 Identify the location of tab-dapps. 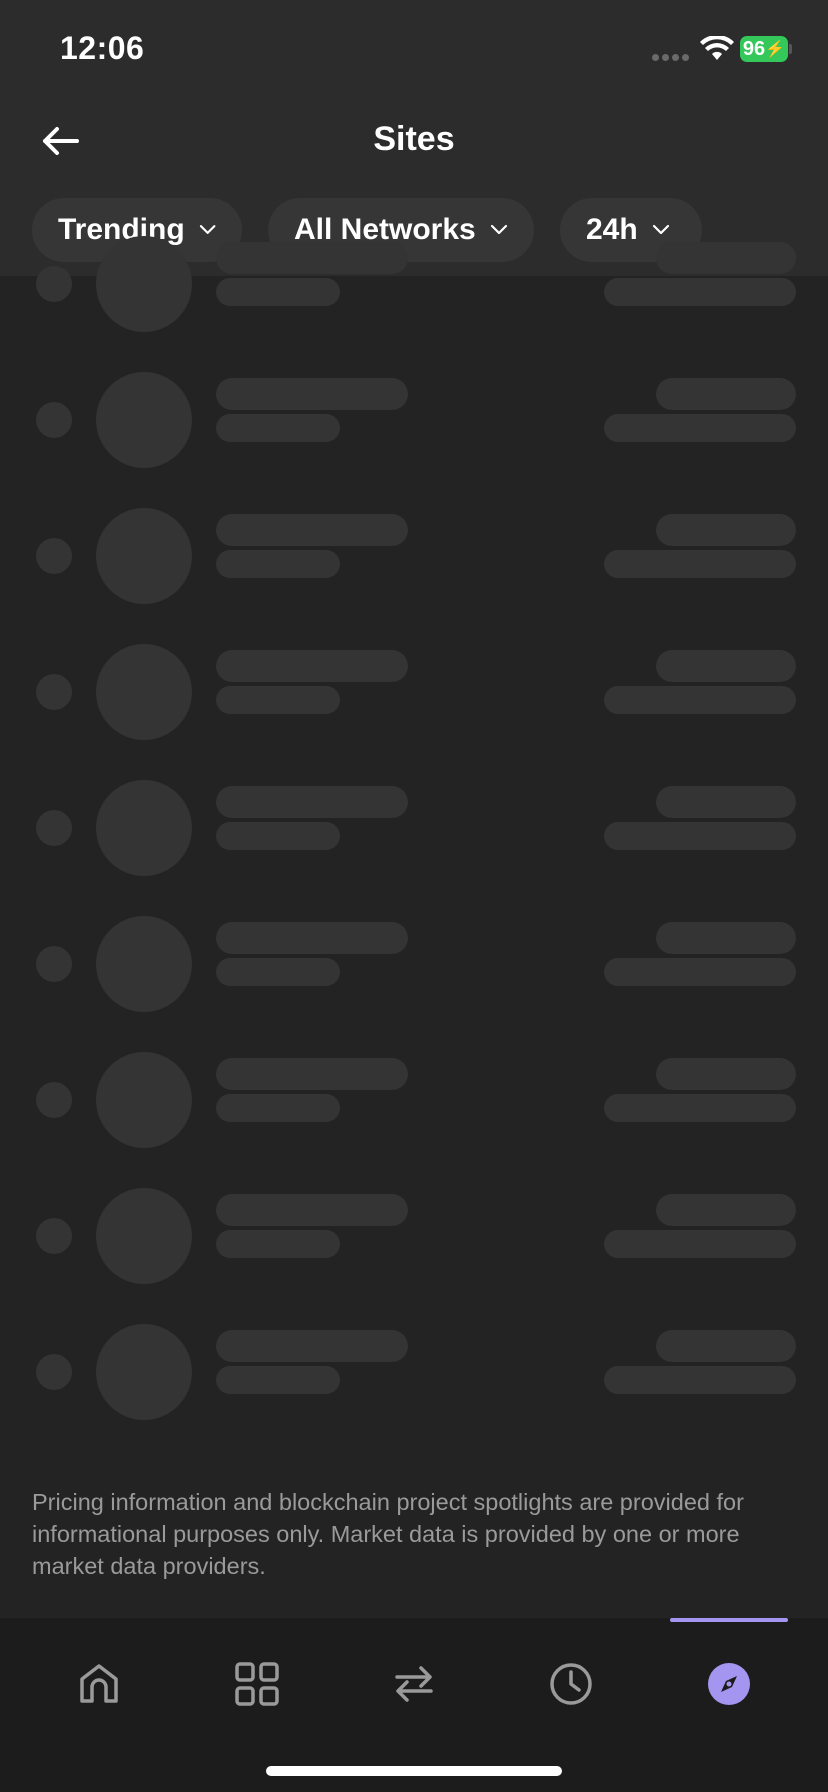
(257, 1684).